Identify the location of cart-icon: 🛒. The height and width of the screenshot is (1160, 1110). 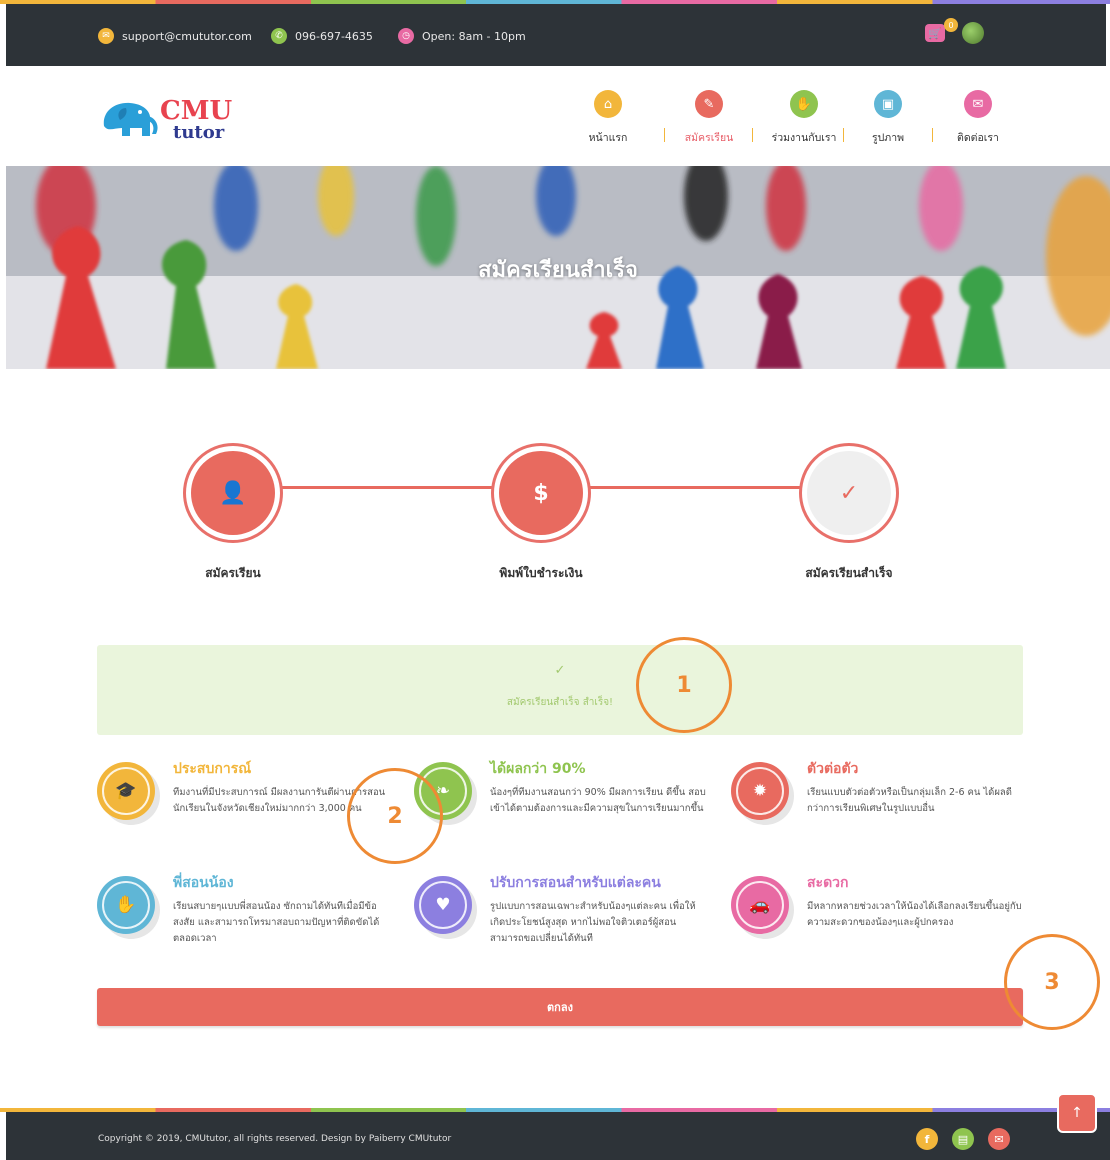
(935, 33).